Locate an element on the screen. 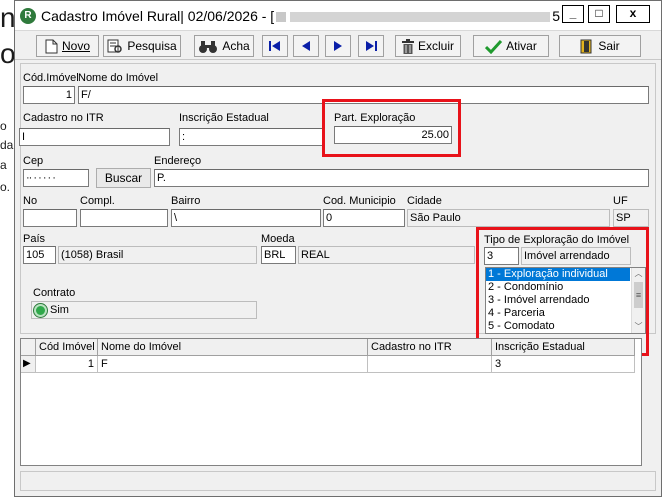 Image resolution: width=662 pixels, height=497 pixels. last-record-button is located at coordinates (371, 46).